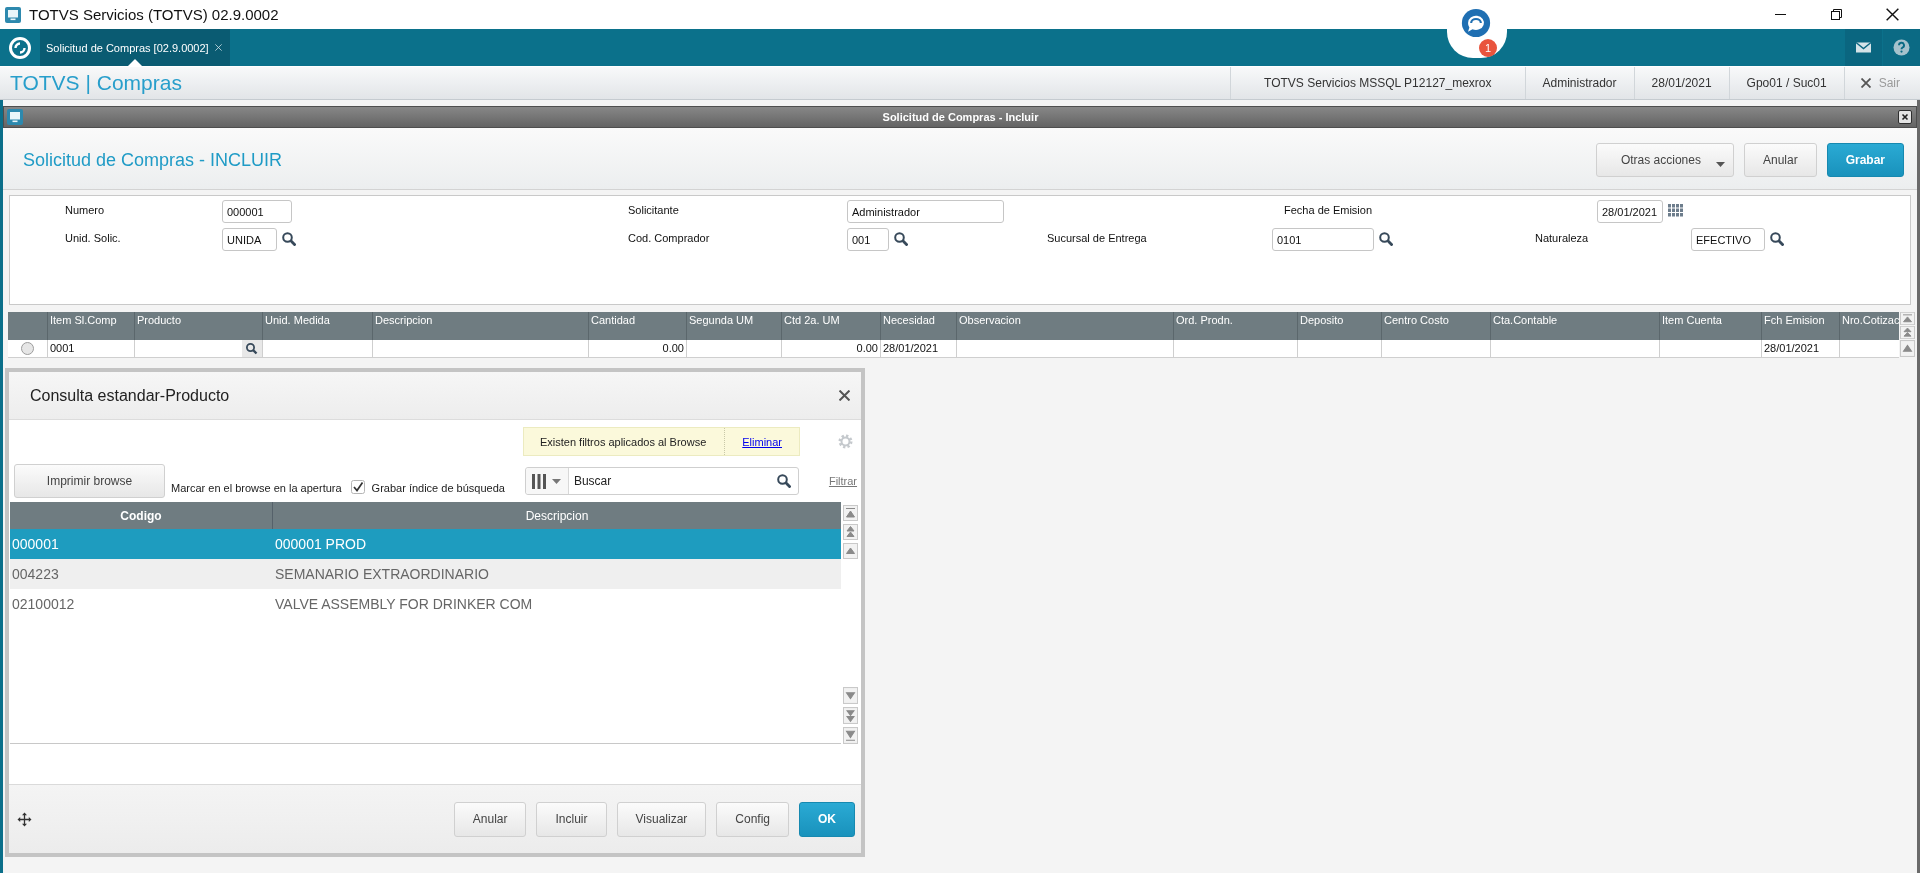  Describe the element at coordinates (89, 481) in the screenshot. I see `print-button: Imprimir browse` at that location.